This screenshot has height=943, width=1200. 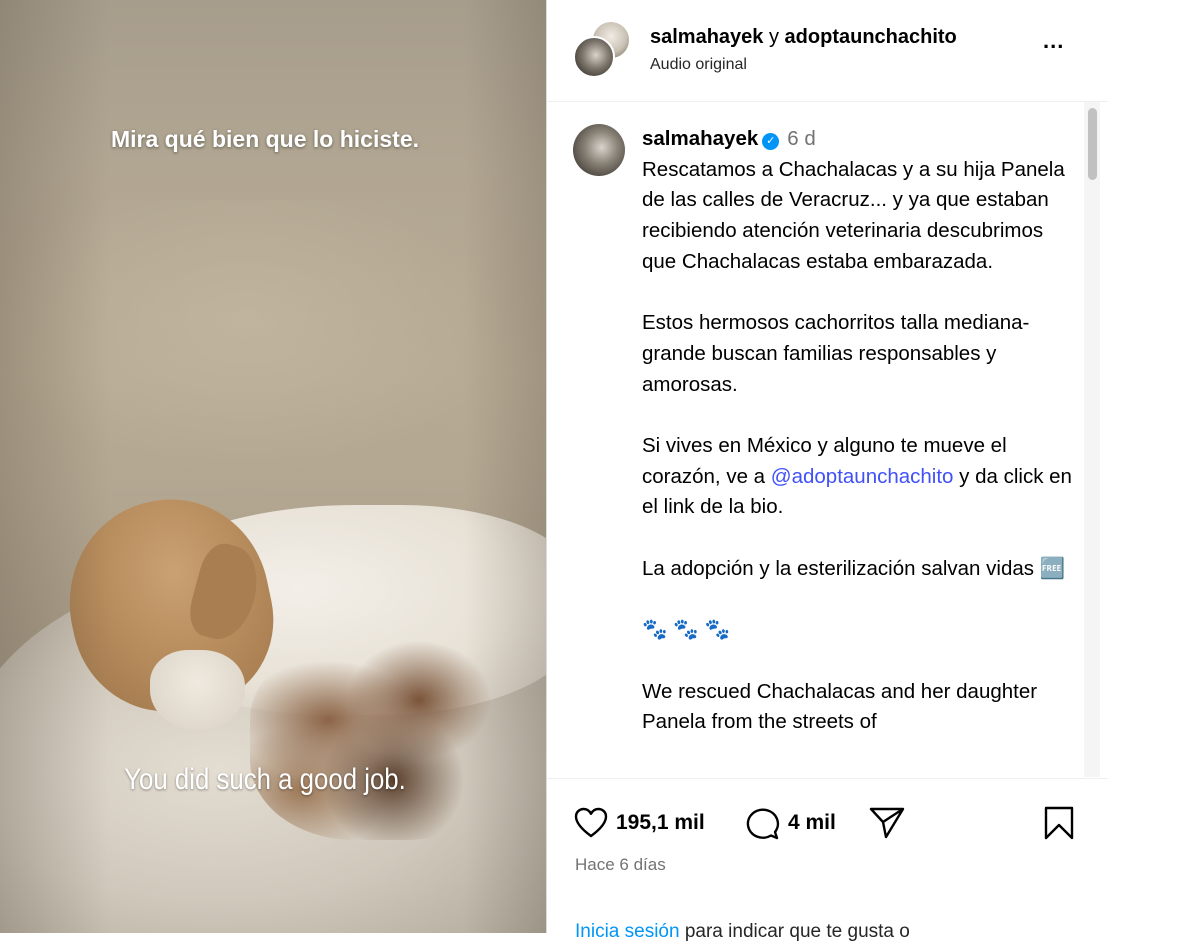 I want to click on share-button, so click(x=887, y=823).